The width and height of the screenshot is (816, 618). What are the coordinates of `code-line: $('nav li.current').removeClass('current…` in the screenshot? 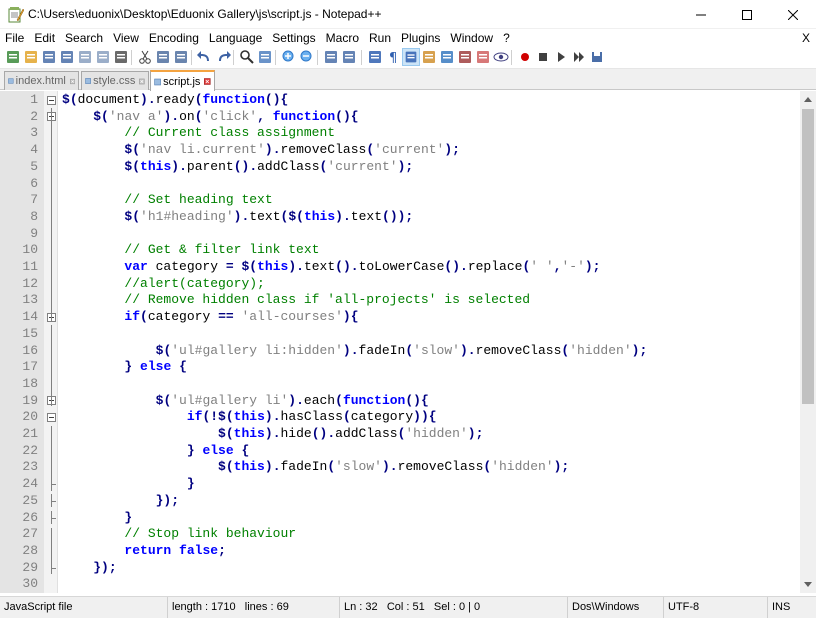 It's located at (261, 150).